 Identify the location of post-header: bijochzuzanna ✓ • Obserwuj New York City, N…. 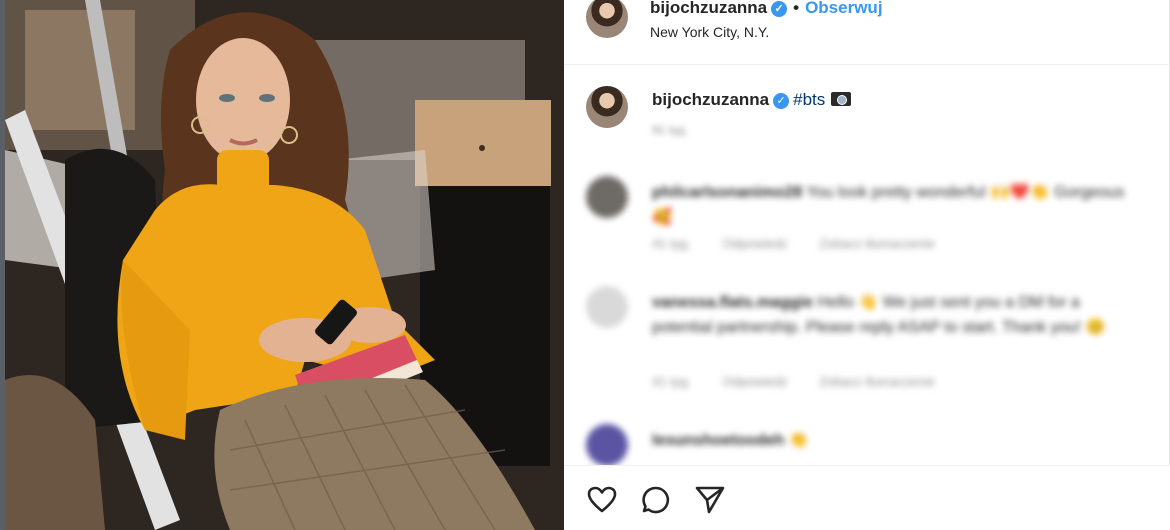
(867, 32).